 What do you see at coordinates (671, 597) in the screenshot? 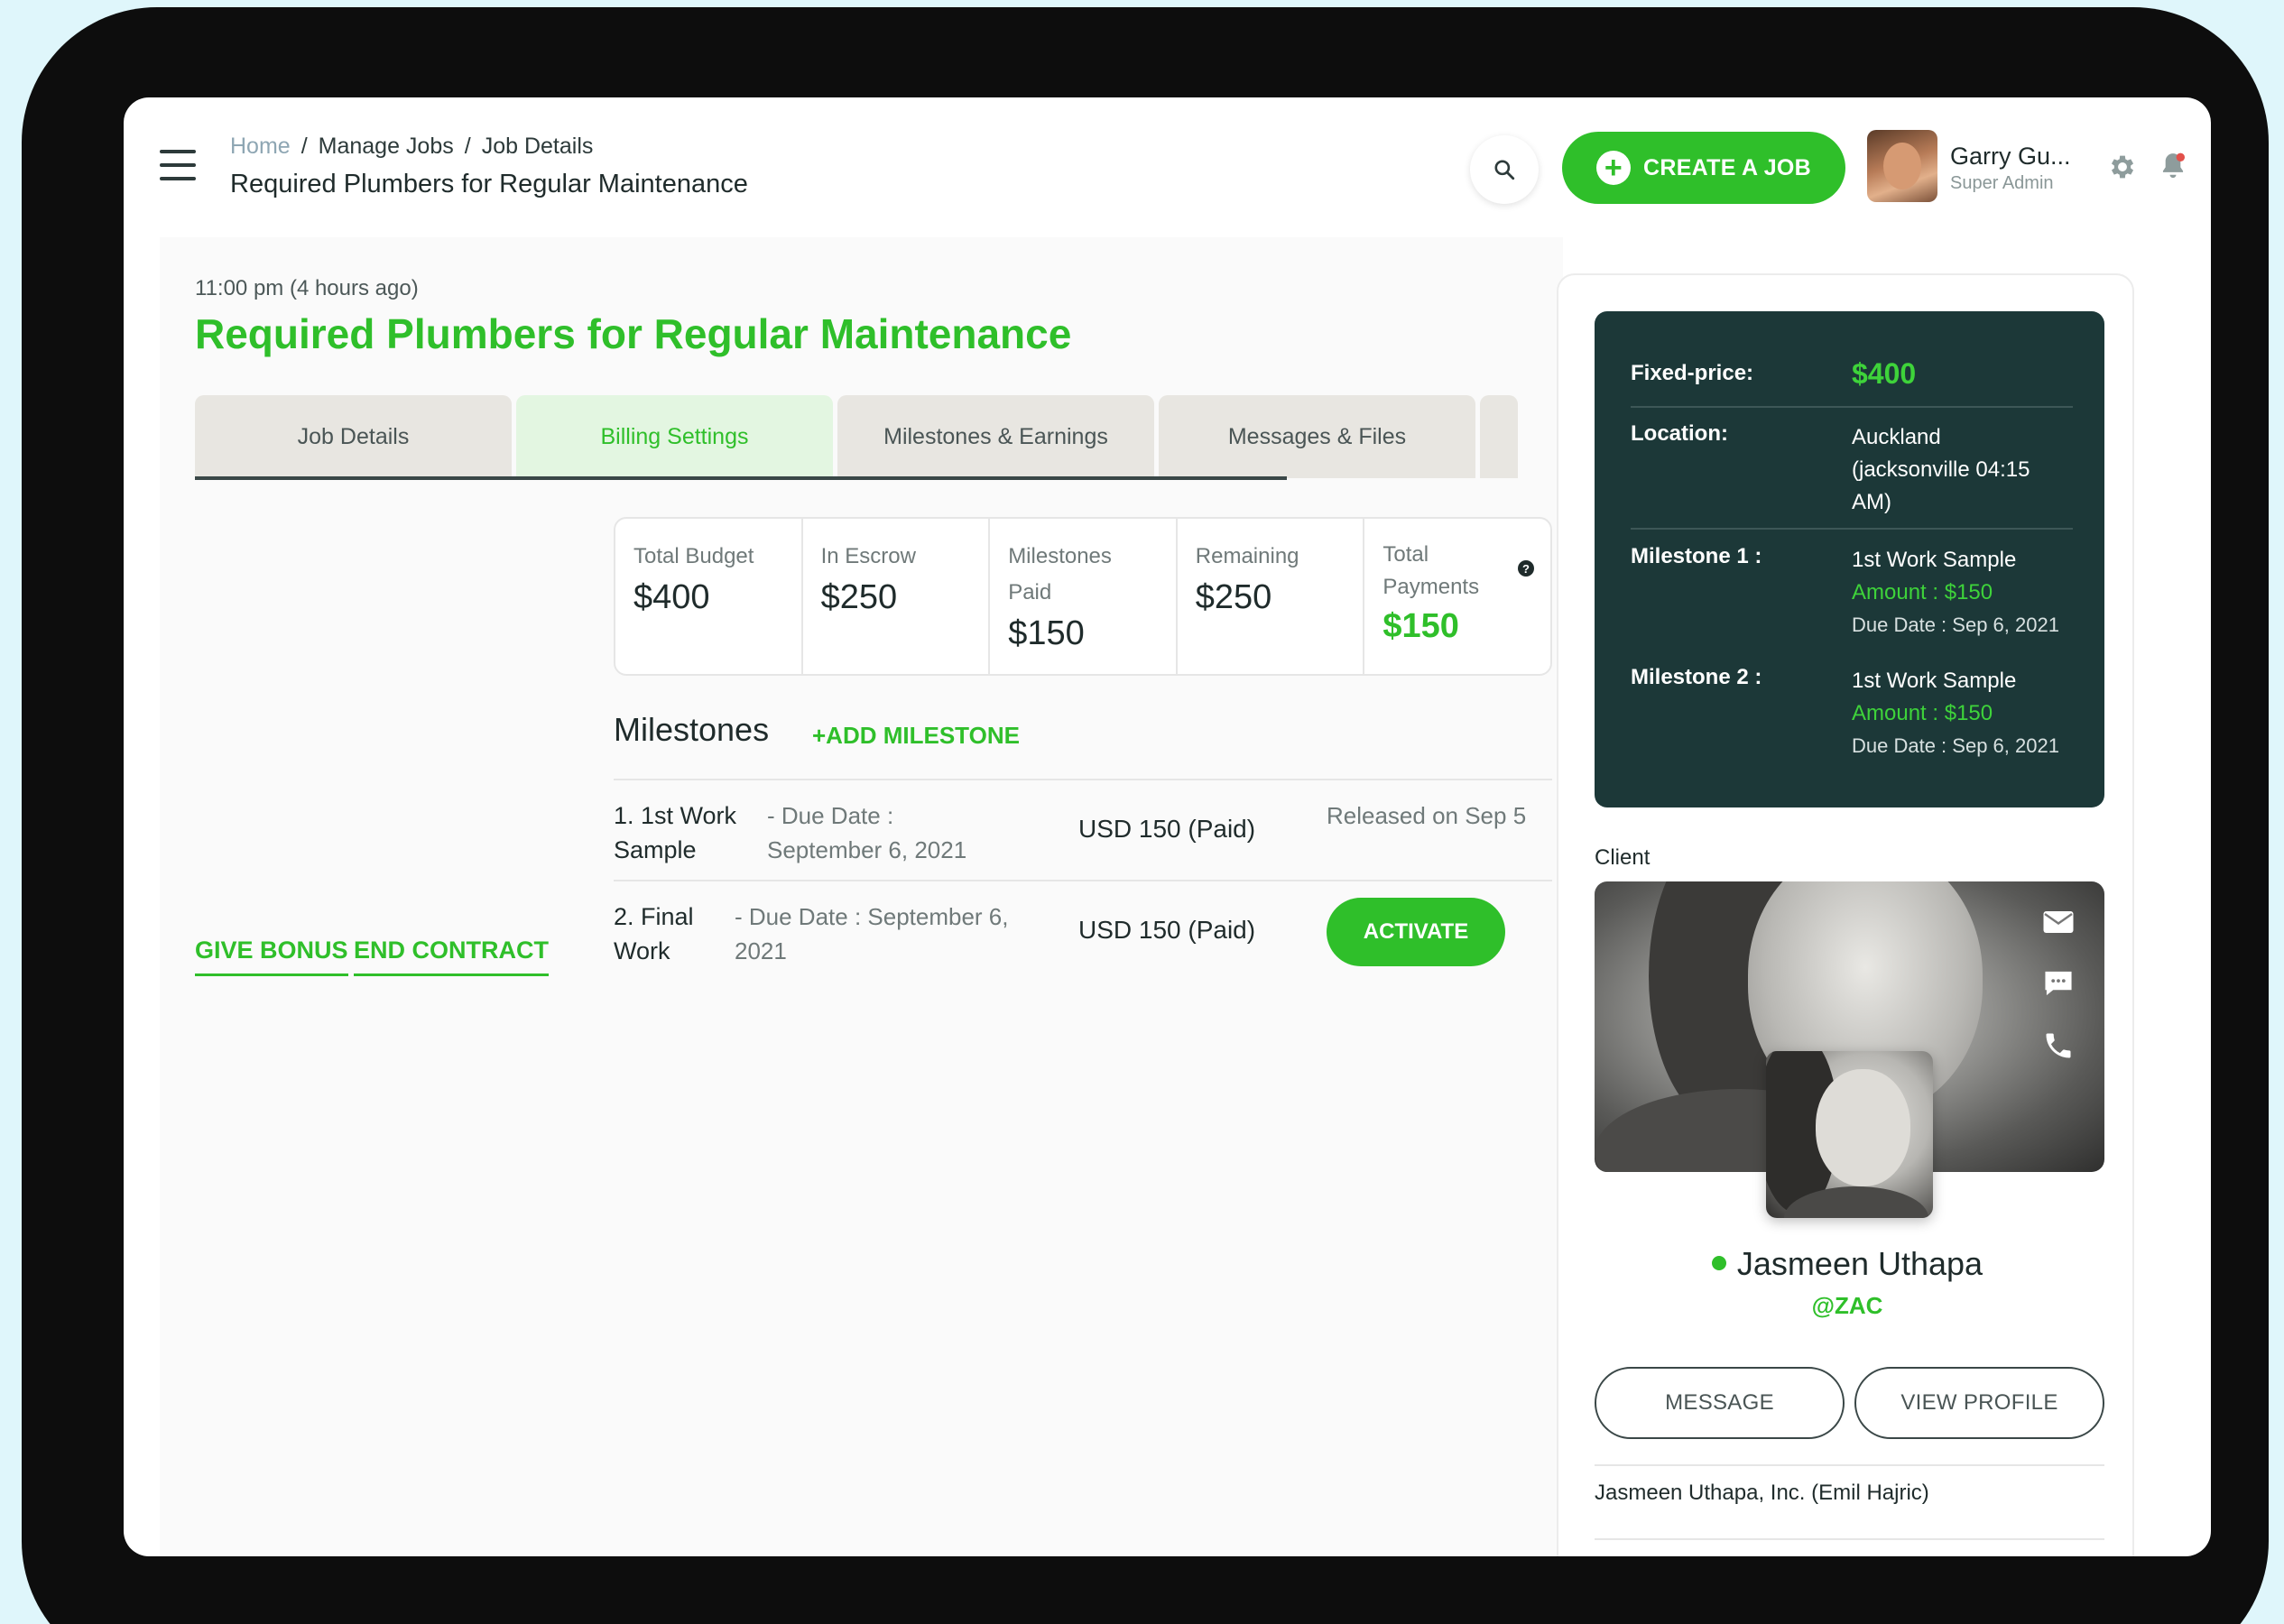
I see `stat-value: $400` at bounding box center [671, 597].